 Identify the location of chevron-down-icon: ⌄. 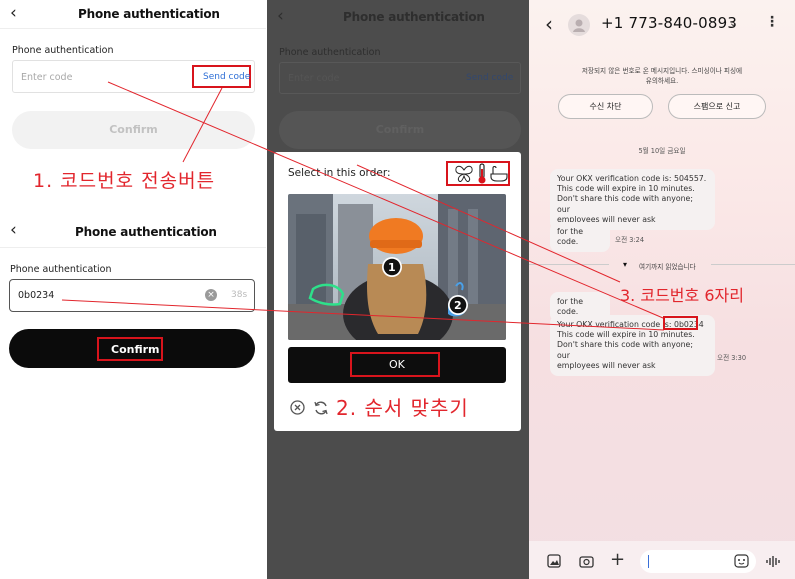
(733, 23).